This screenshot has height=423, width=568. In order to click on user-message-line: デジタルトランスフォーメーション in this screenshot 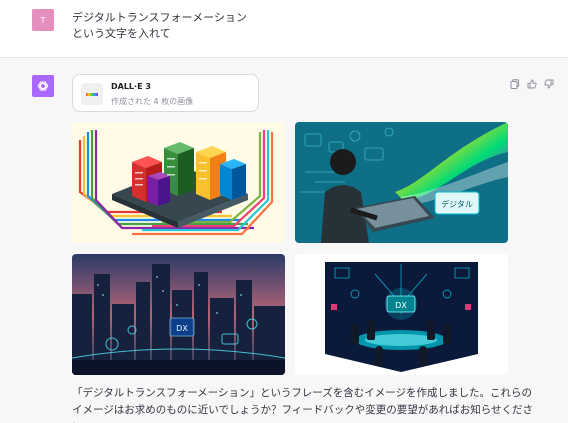, I will do `click(159, 17)`.